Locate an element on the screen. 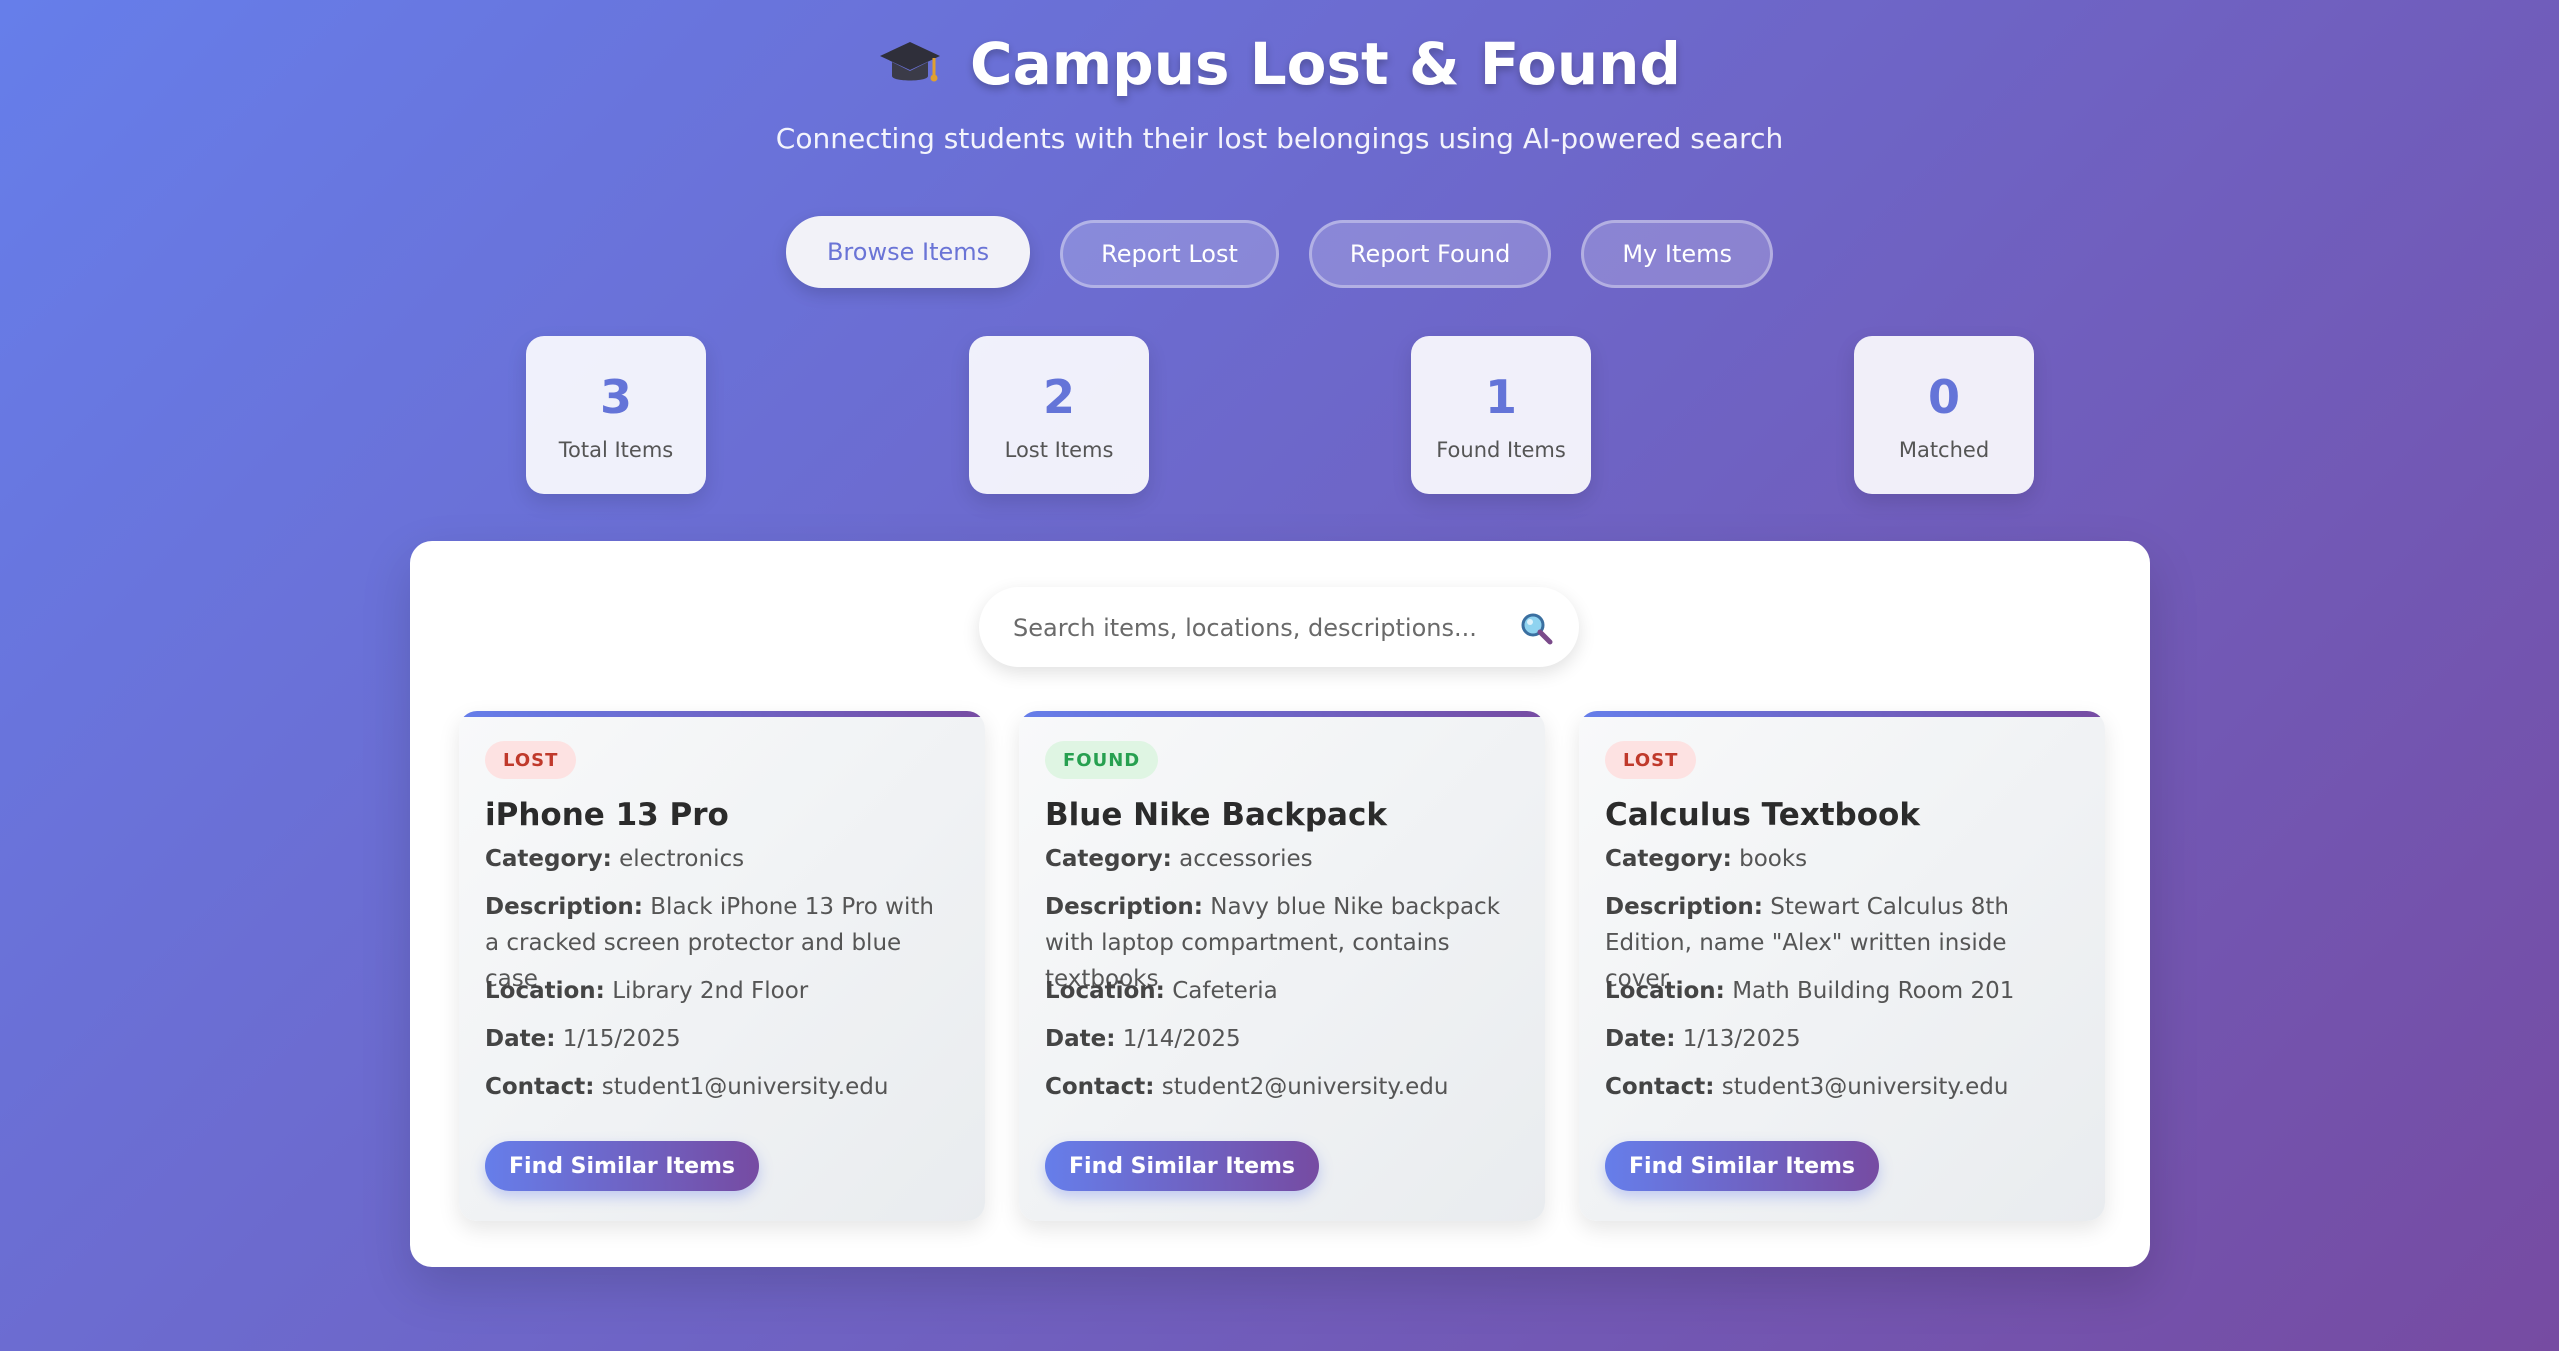  item-category: Category: accessories is located at coordinates (1280, 859).